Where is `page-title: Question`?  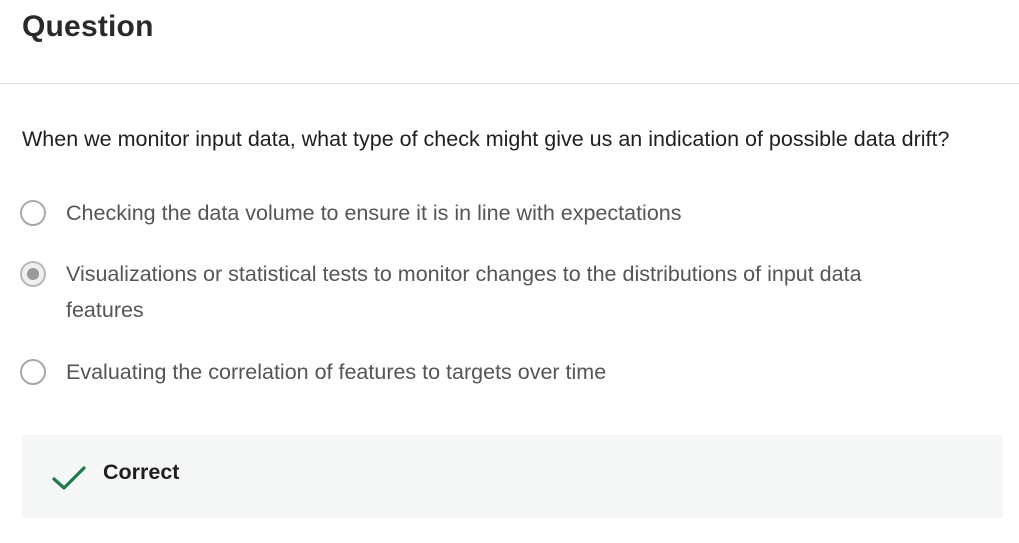 page-title: Question is located at coordinates (88, 26).